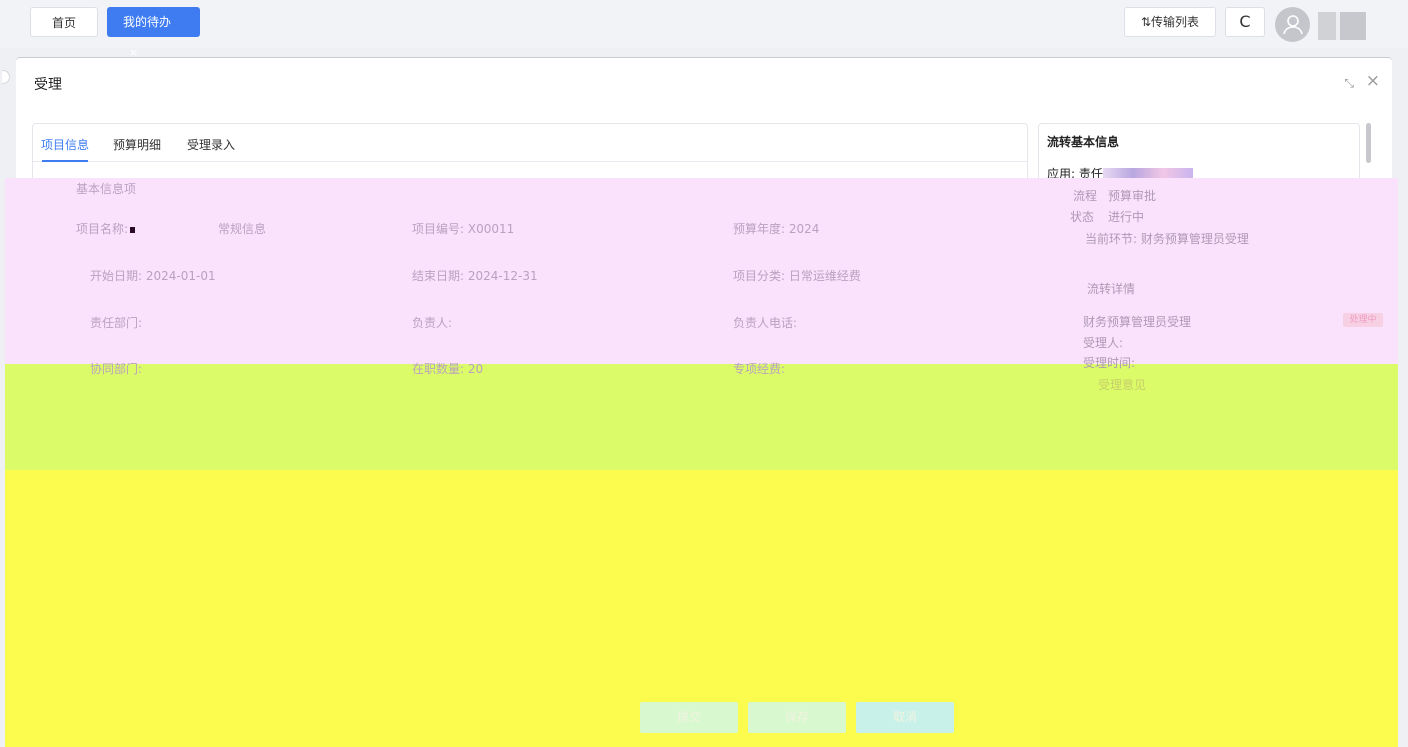 The width and height of the screenshot is (1408, 747). Describe the element at coordinates (1126, 217) in the screenshot. I see `status-value: 进行中` at that location.